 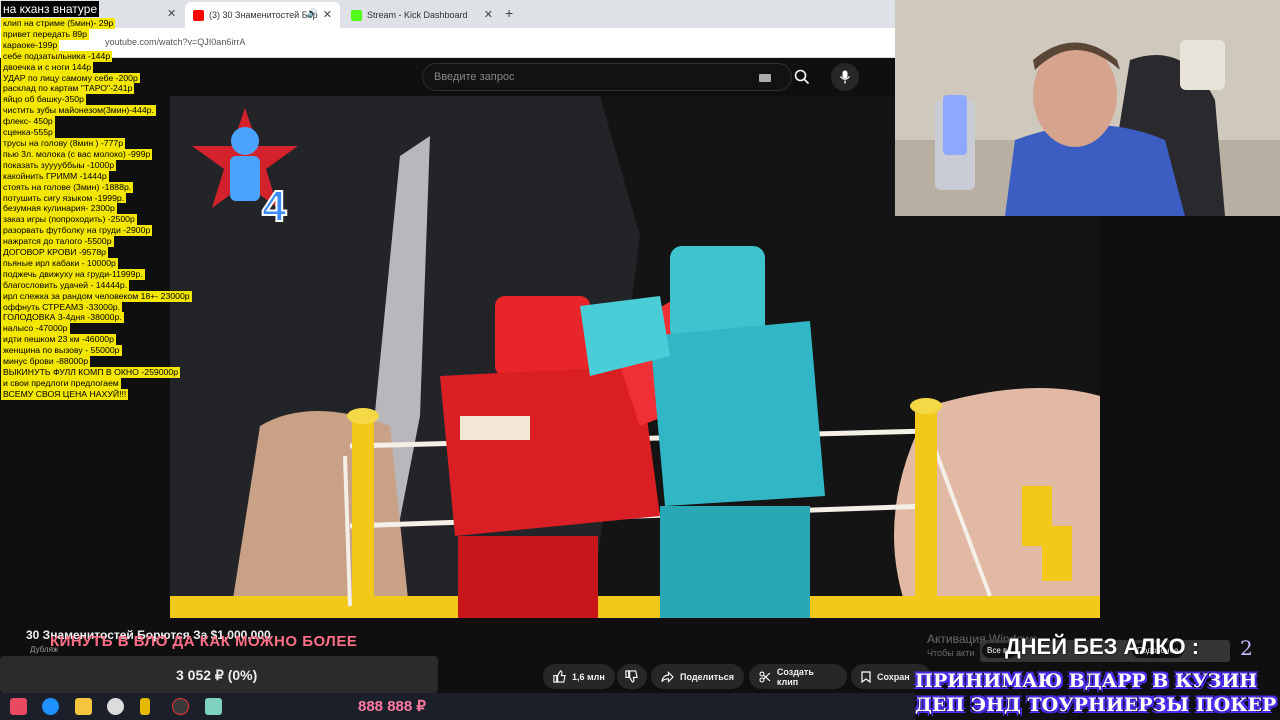 I want to click on list-item: двоечка и с ноги 144р, so click(x=47, y=67).